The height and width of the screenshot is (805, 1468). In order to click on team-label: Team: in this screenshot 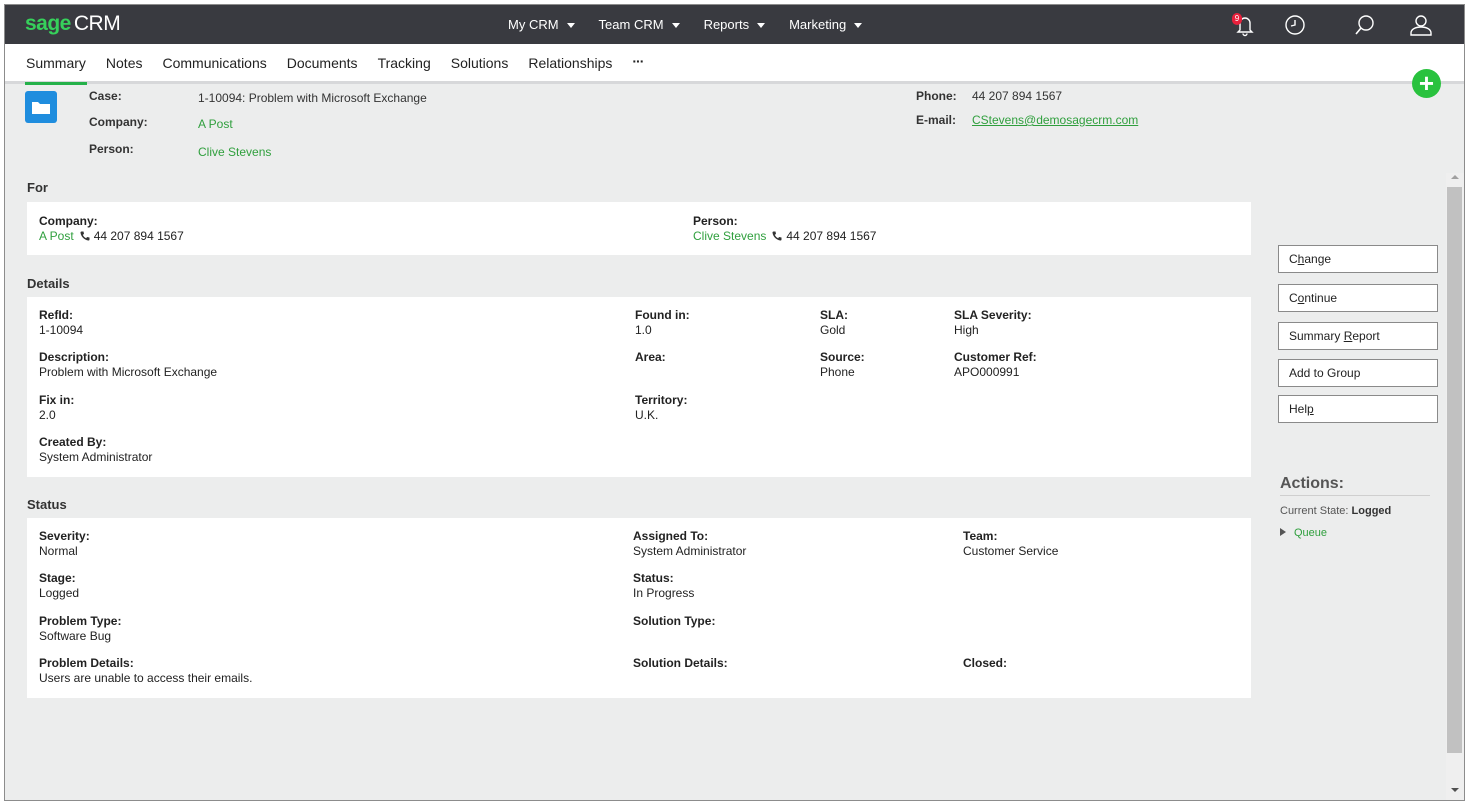, I will do `click(980, 536)`.